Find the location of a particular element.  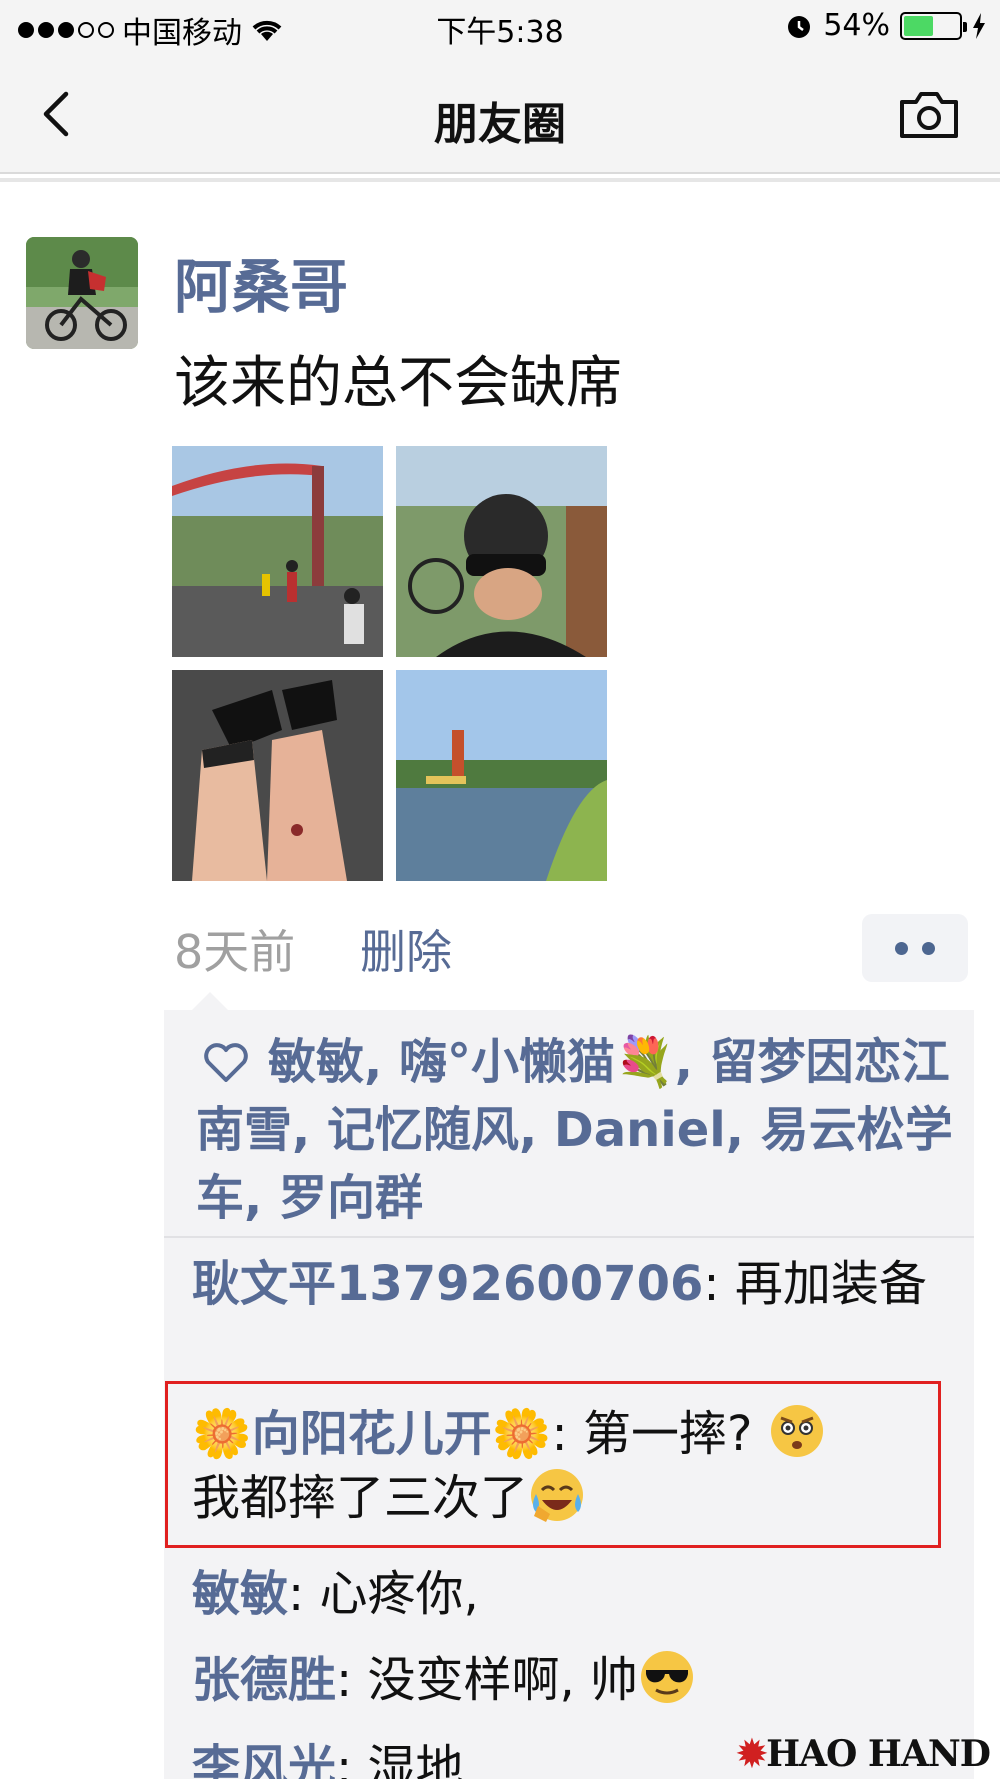

more-actions-button is located at coordinates (915, 948).